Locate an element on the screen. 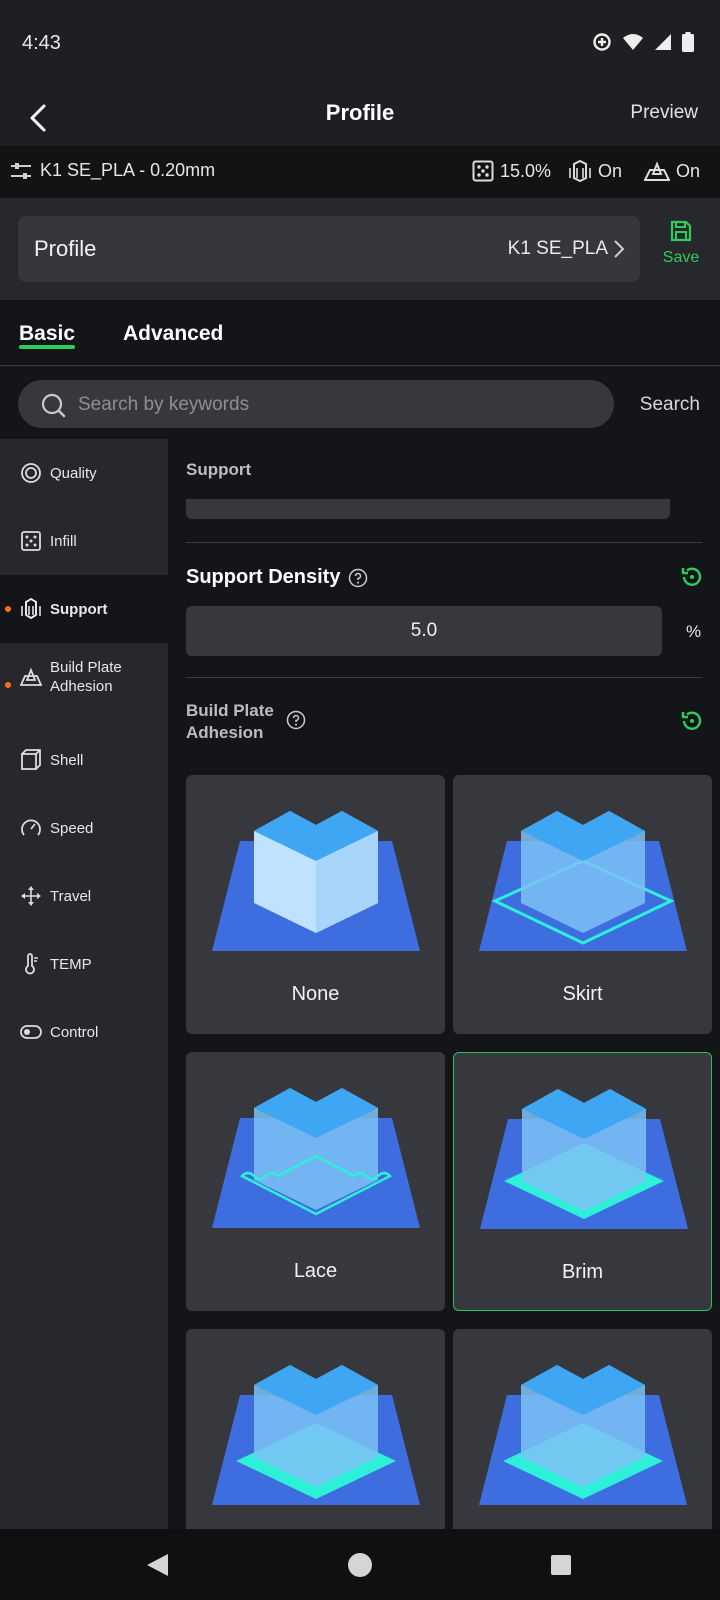 The height and width of the screenshot is (1600, 720). search-icon is located at coordinates (53, 405).